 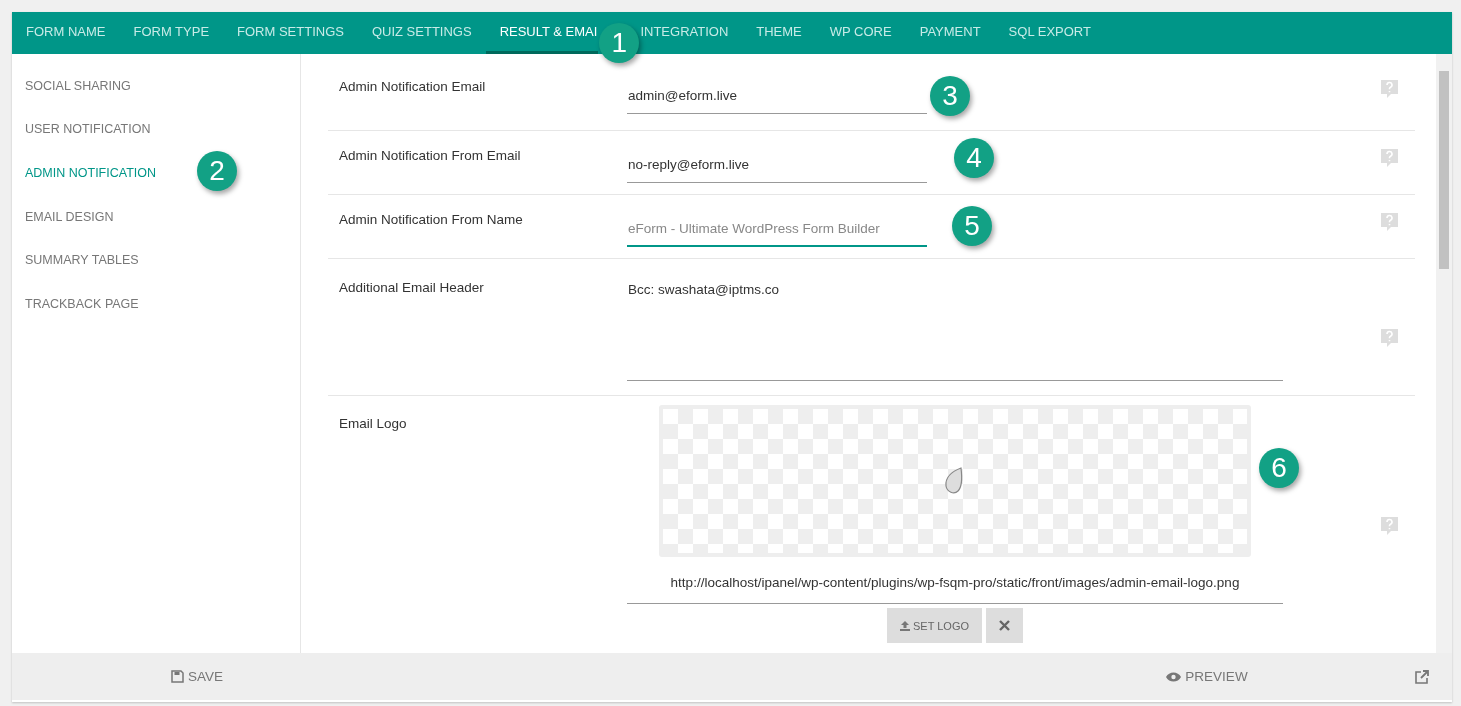 I want to click on sidebar-item: ADMIN NOTIFICATION, so click(x=84, y=173).